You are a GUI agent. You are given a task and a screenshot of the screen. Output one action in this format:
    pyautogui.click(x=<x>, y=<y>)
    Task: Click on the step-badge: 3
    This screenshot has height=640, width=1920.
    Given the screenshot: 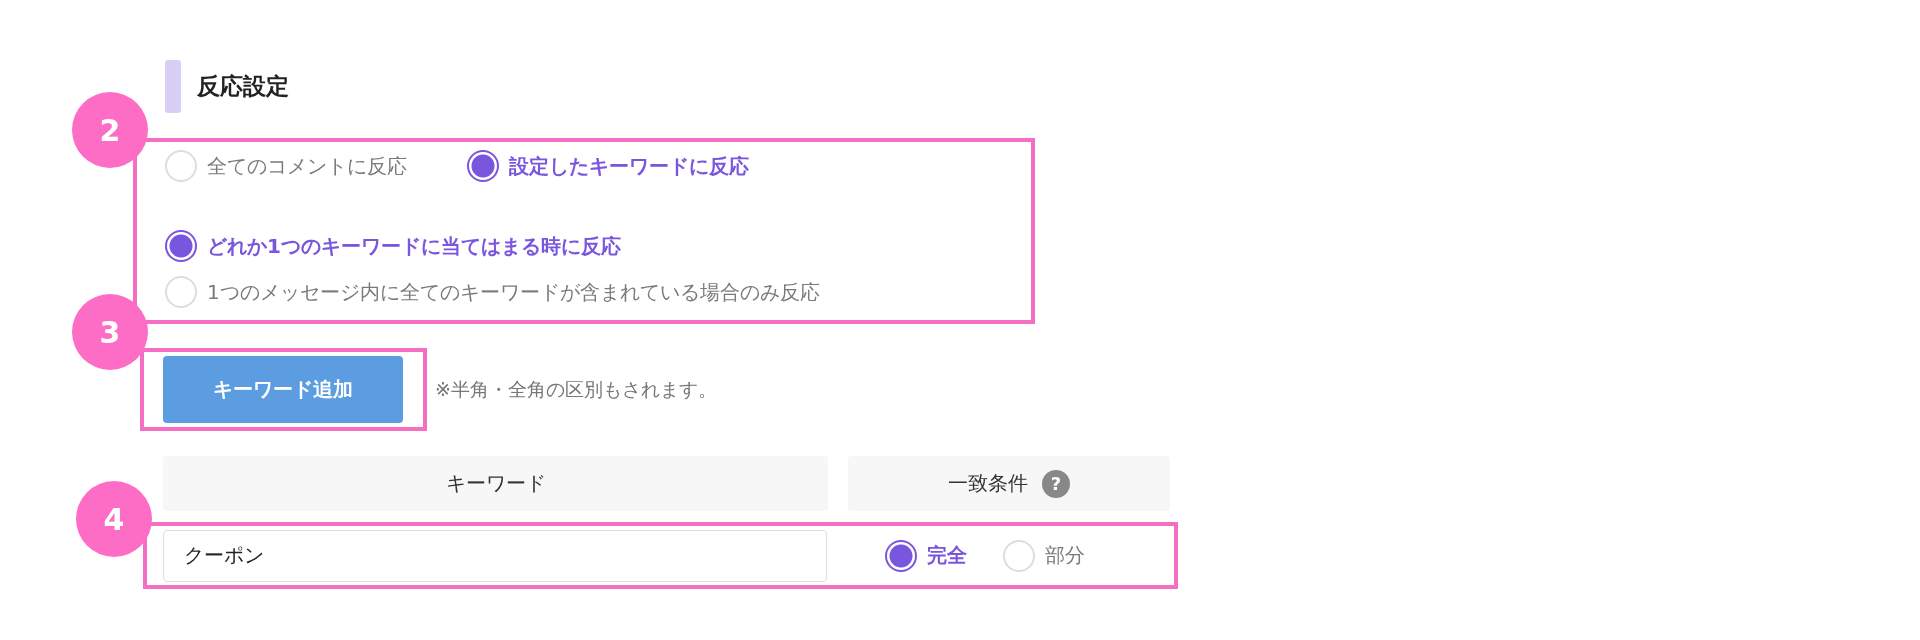 What is the action you would take?
    pyautogui.click(x=110, y=332)
    